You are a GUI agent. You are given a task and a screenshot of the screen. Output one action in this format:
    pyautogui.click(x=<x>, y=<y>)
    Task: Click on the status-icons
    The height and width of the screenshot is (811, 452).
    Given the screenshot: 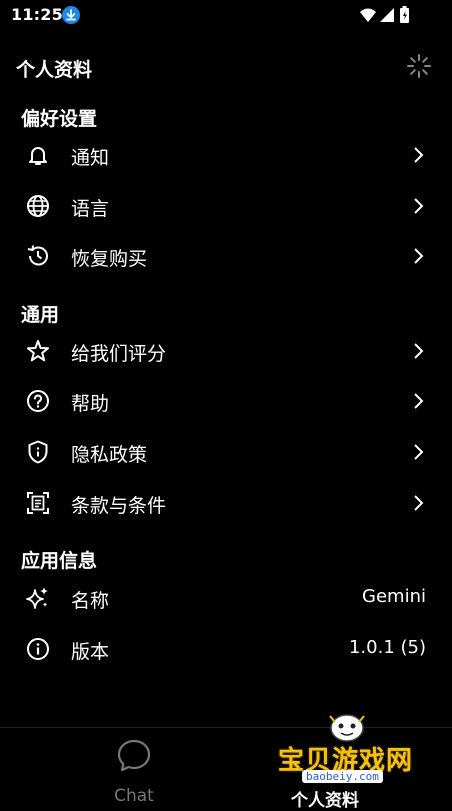 What is the action you would take?
    pyautogui.click(x=386, y=18)
    